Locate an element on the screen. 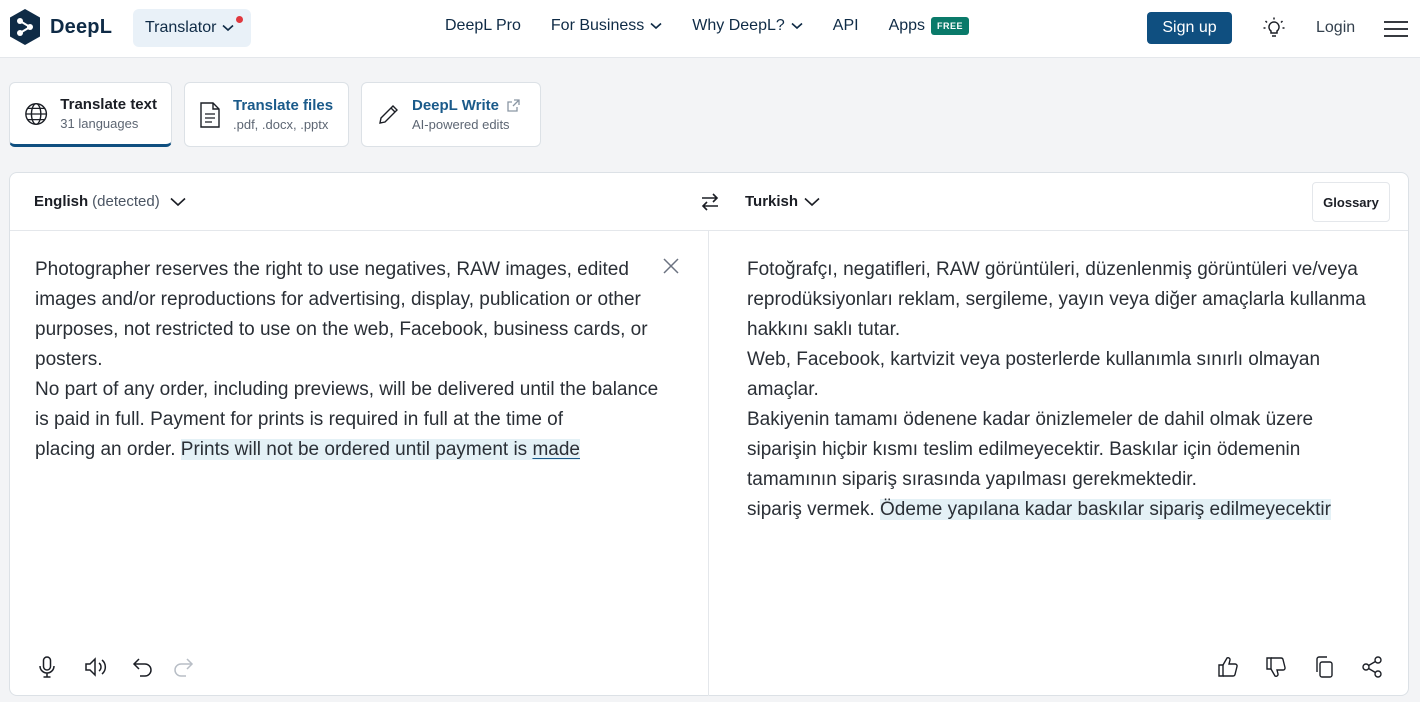  external-link-icon is located at coordinates (513, 105).